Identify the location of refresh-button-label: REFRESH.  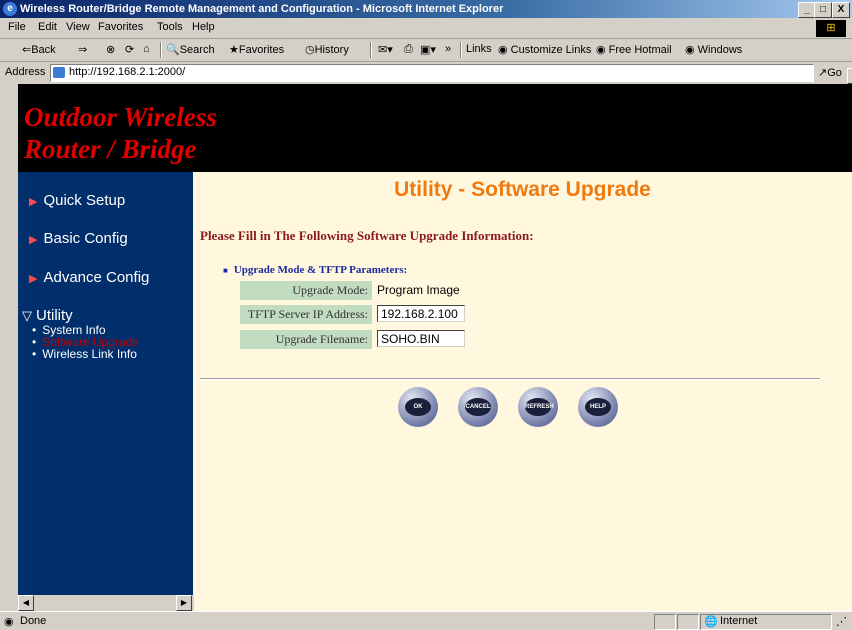
(539, 407).